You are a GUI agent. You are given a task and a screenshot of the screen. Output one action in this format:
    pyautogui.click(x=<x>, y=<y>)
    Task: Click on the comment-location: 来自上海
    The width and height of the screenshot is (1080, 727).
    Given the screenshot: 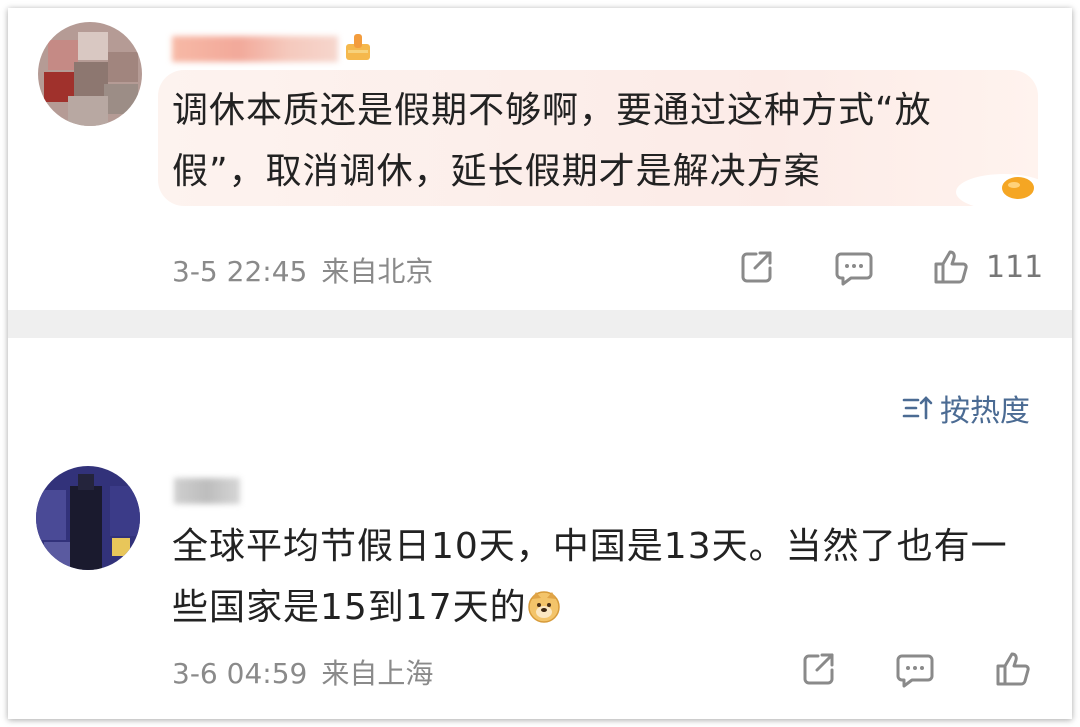 What is the action you would take?
    pyautogui.click(x=377, y=673)
    